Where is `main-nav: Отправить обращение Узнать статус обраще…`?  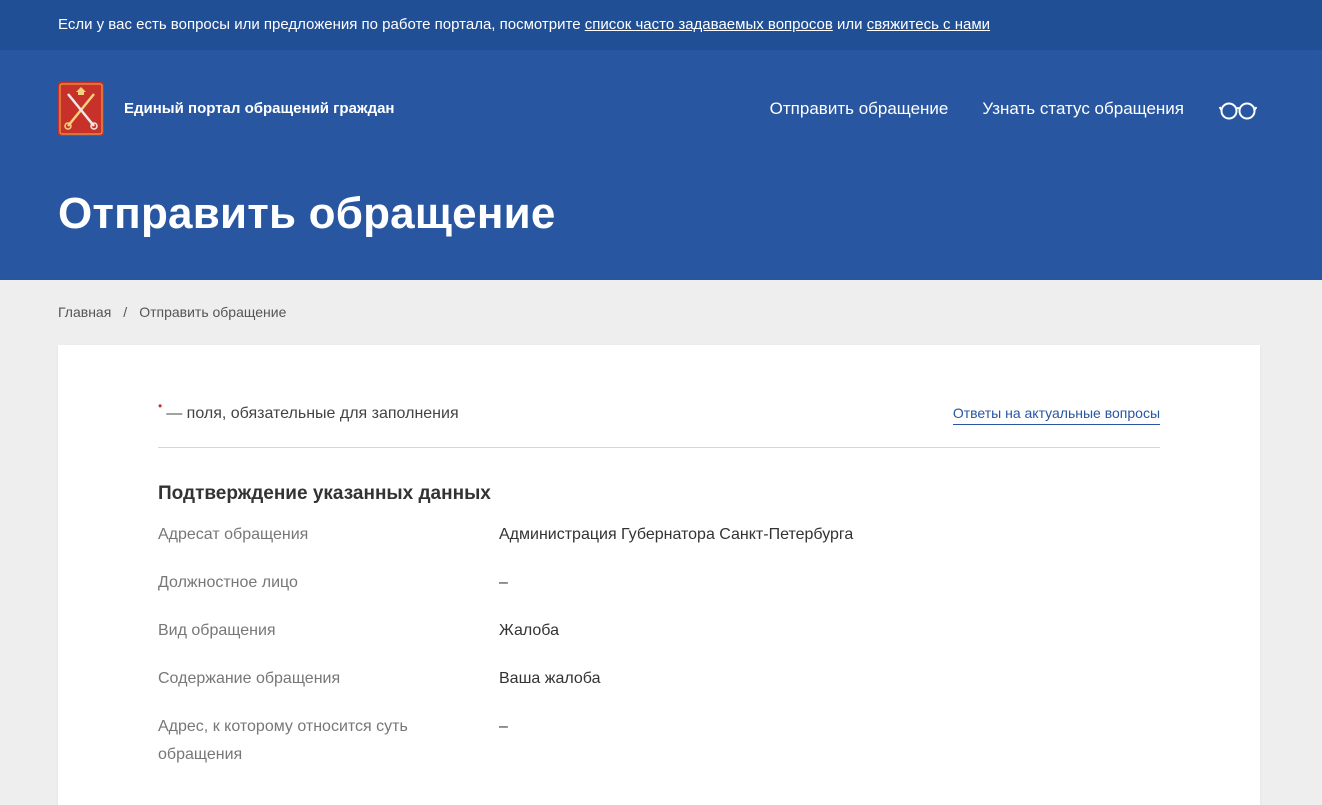 main-nav: Отправить обращение Узнать статус обраще… is located at coordinates (977, 109).